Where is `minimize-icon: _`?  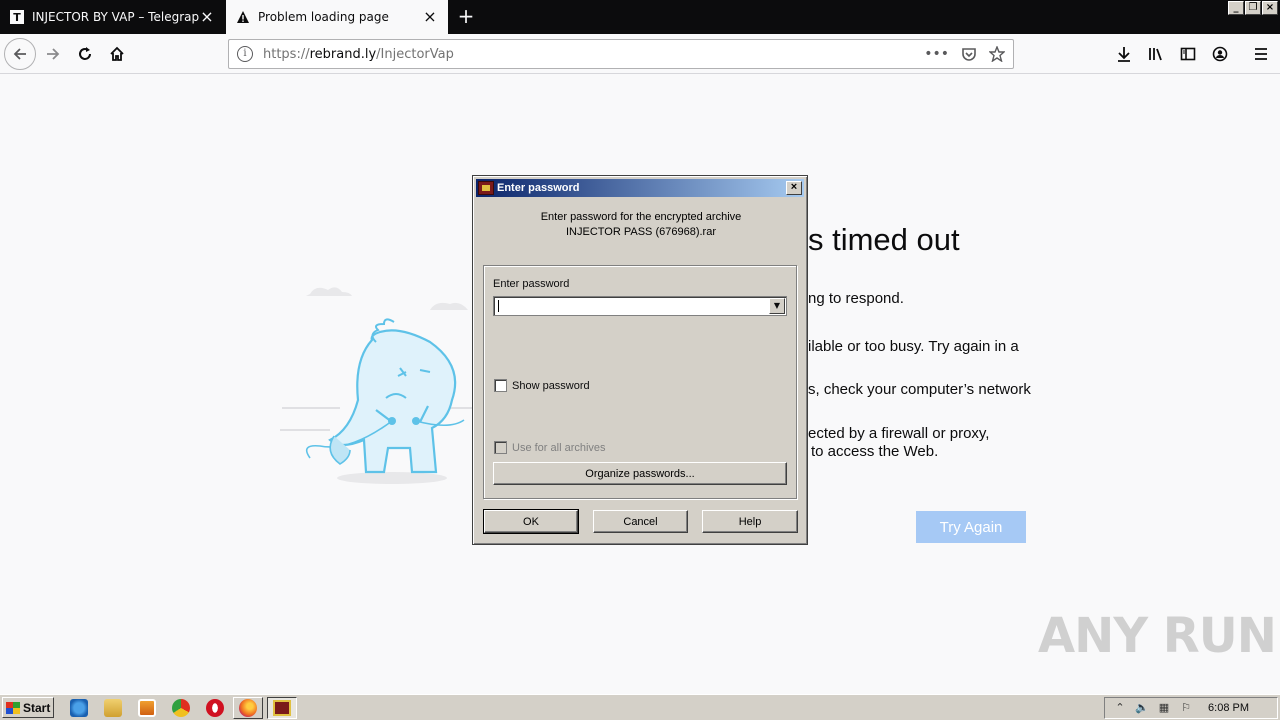
minimize-icon: _ is located at coordinates (1236, 8).